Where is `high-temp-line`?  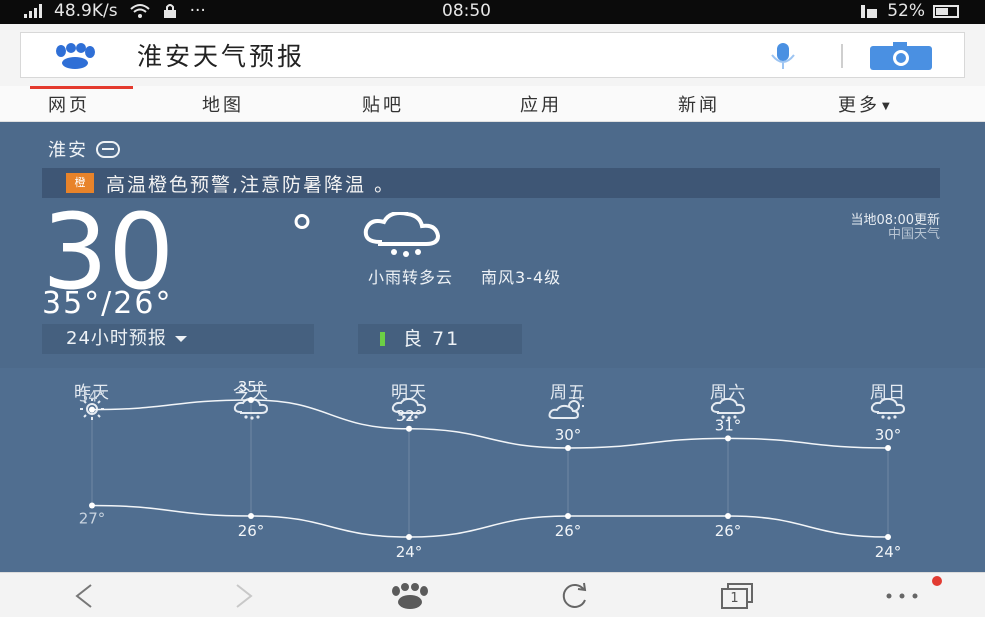 high-temp-line is located at coordinates (490, 424).